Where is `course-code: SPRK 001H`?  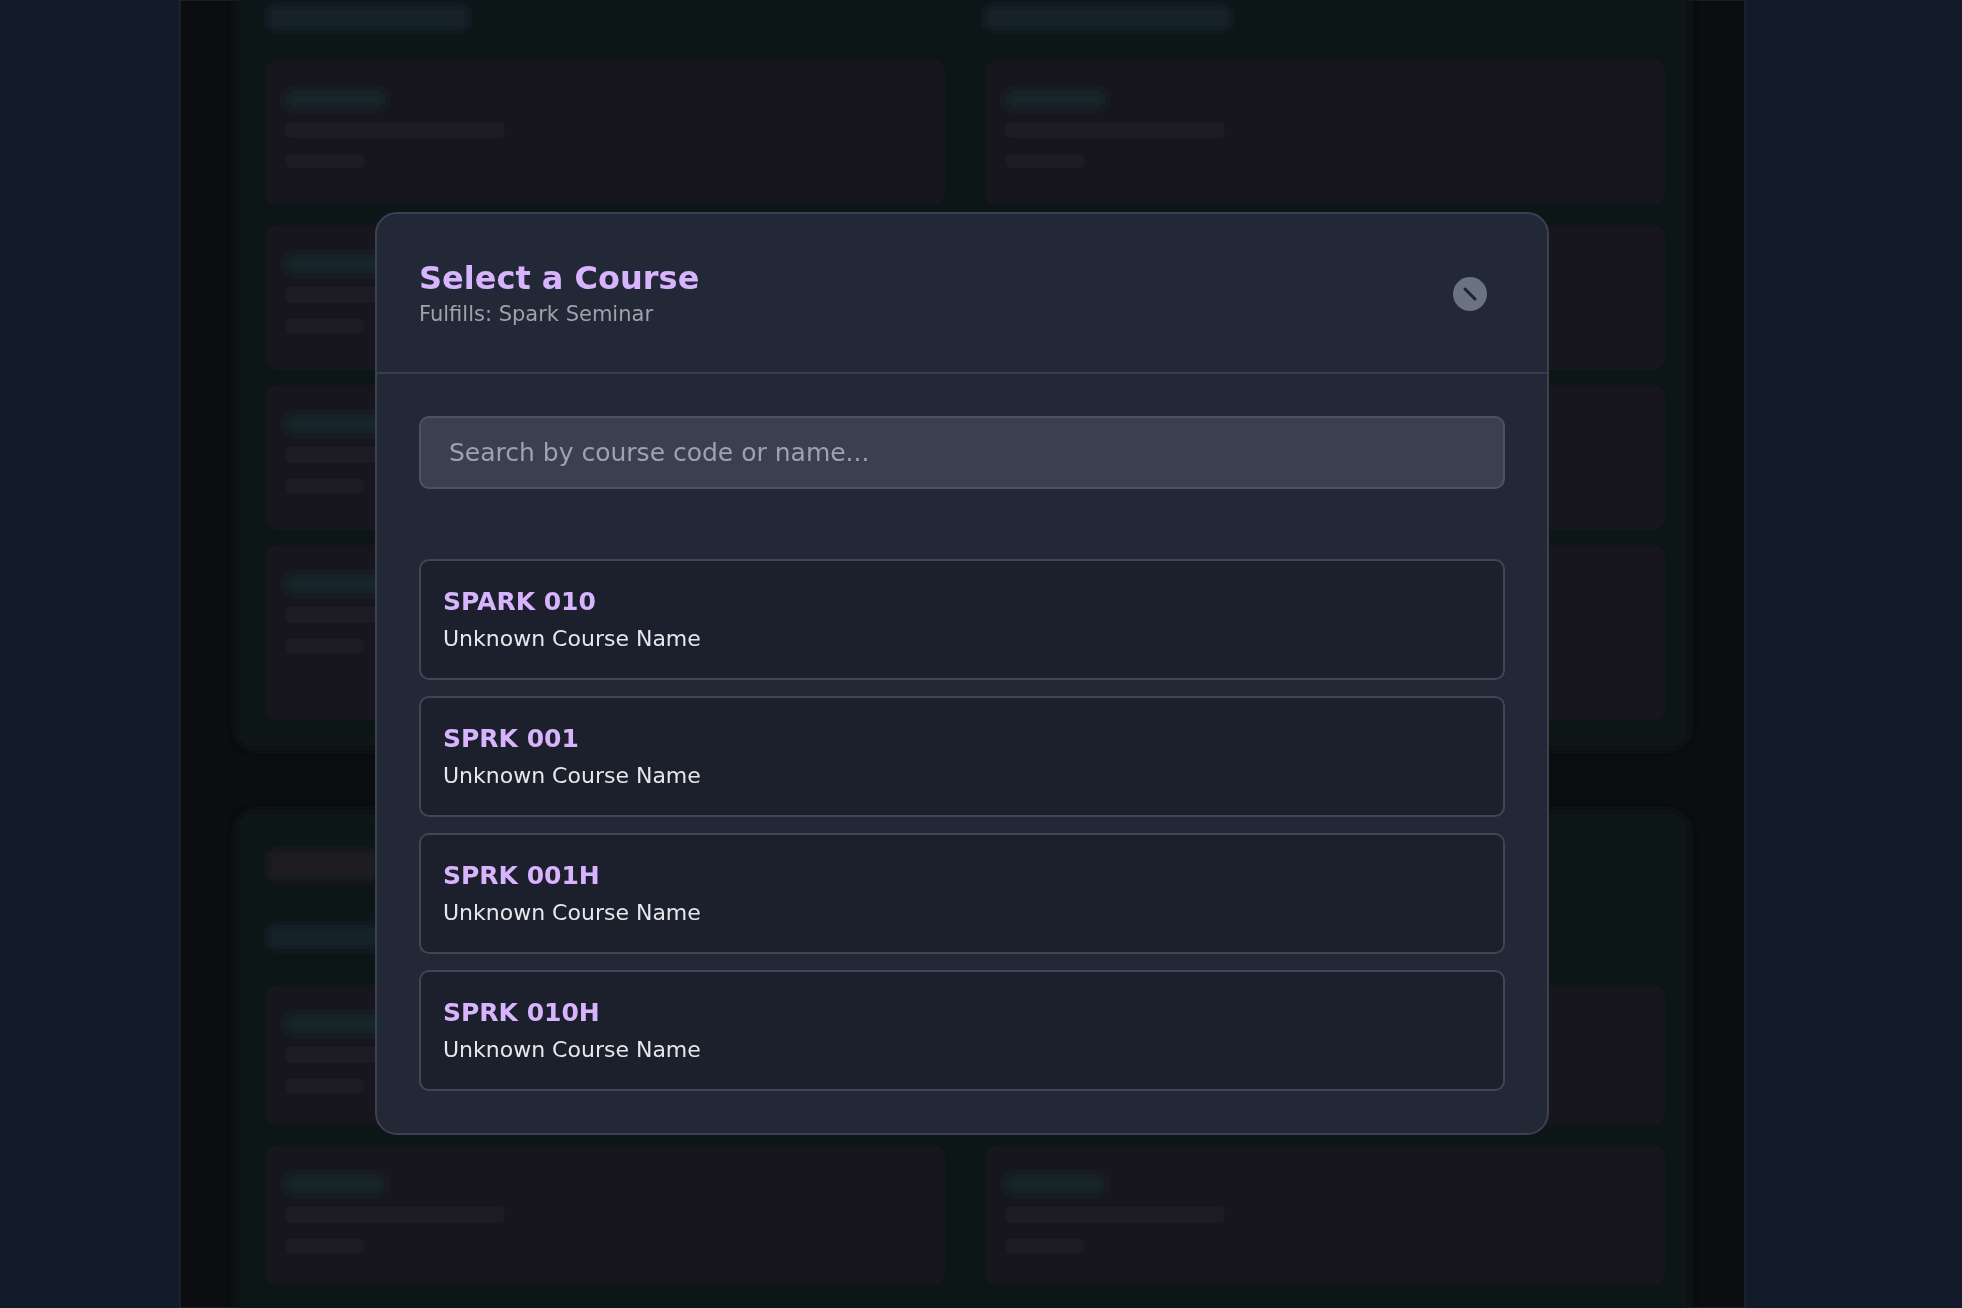 course-code: SPRK 001H is located at coordinates (522, 875).